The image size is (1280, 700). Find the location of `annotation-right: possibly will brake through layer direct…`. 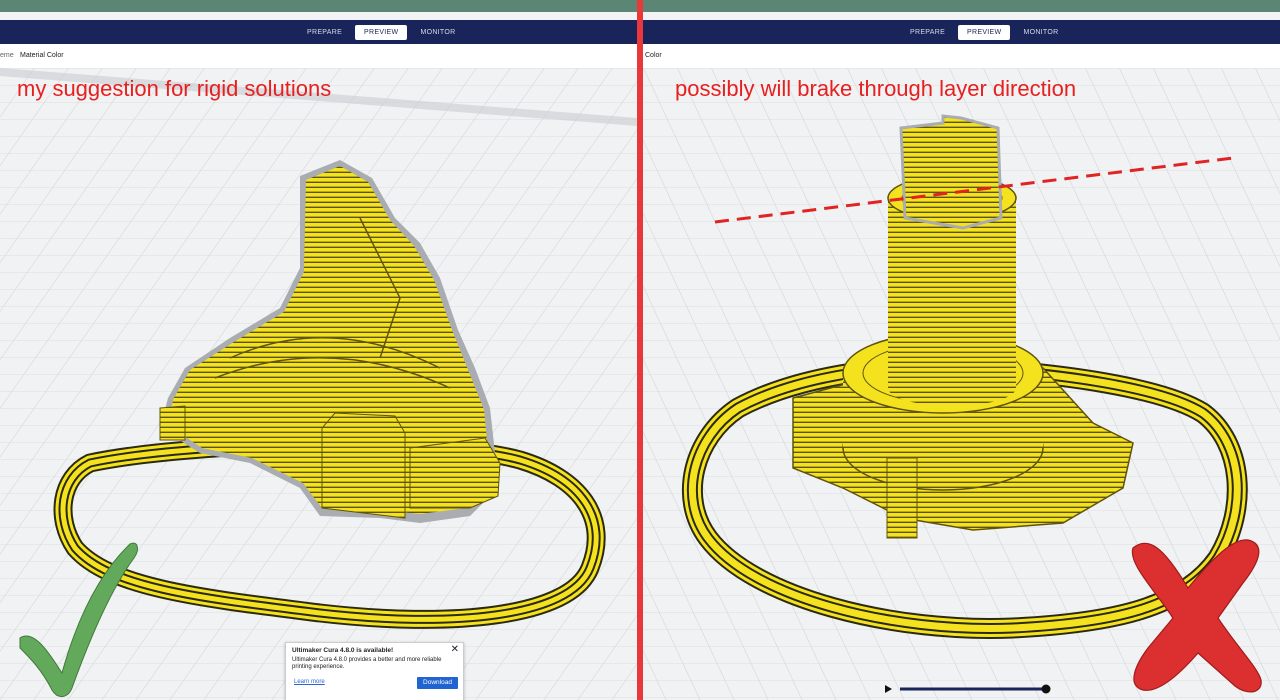

annotation-right: possibly will brake through layer direct… is located at coordinates (876, 88).